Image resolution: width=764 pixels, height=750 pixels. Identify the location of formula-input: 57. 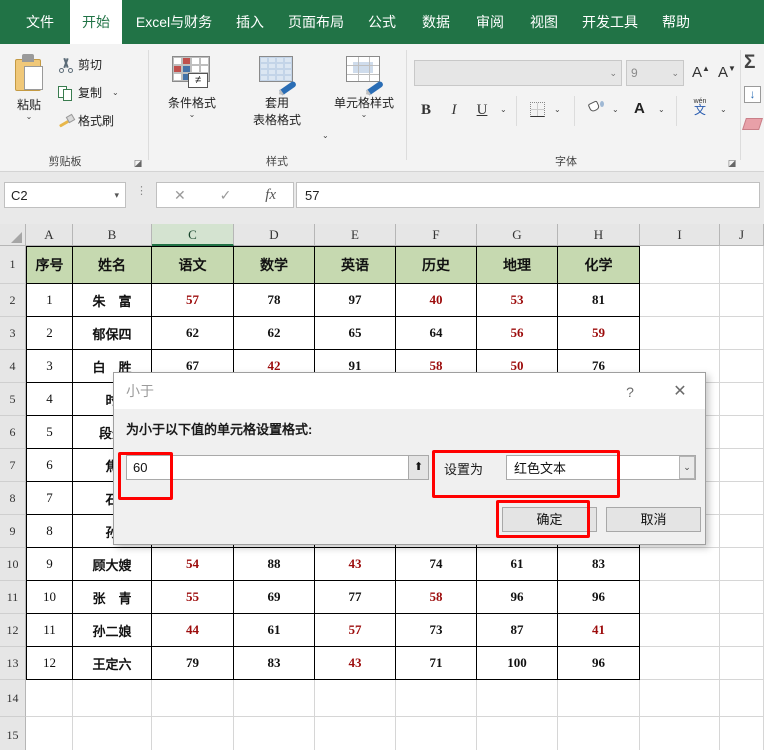
(528, 195).